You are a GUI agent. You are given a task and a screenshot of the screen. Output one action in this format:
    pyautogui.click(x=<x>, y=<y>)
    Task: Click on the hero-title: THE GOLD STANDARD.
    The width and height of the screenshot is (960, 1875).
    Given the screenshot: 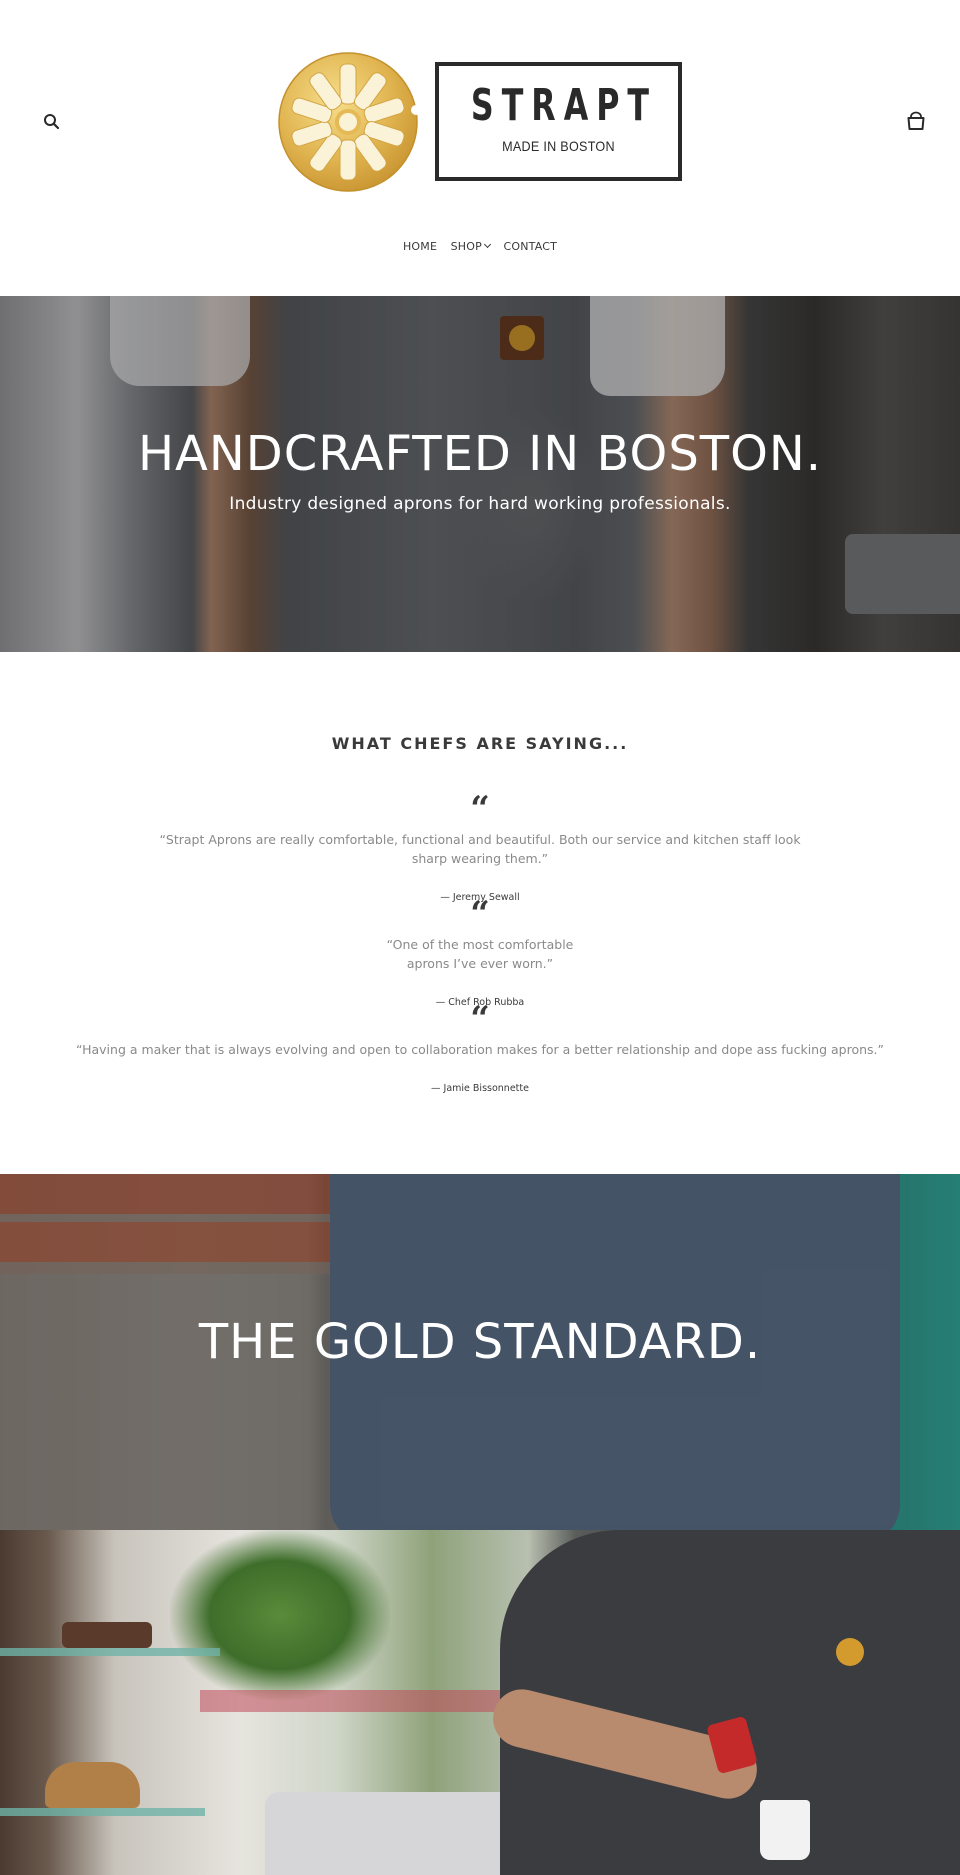 What is the action you would take?
    pyautogui.click(x=480, y=1342)
    